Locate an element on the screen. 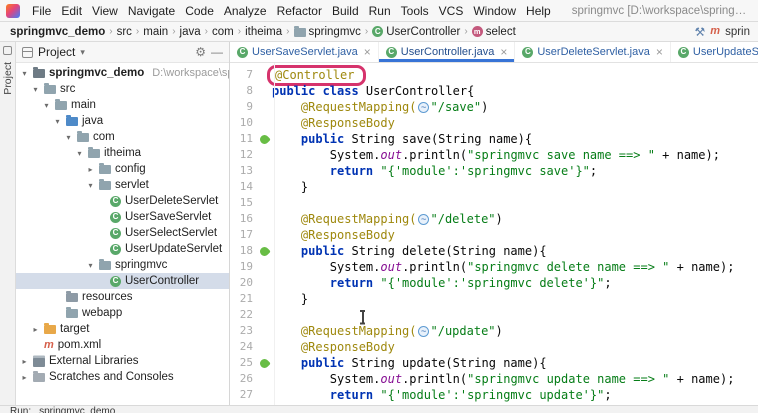  code-line-7: 7 @Controller is located at coordinates (494, 75).